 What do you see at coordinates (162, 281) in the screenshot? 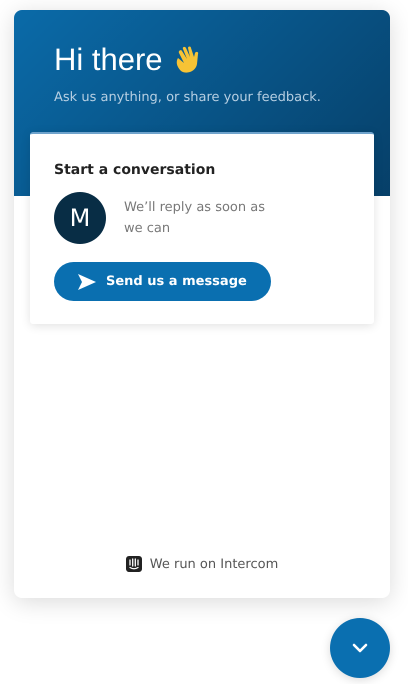
I see `send-message-button: Send us a message` at bounding box center [162, 281].